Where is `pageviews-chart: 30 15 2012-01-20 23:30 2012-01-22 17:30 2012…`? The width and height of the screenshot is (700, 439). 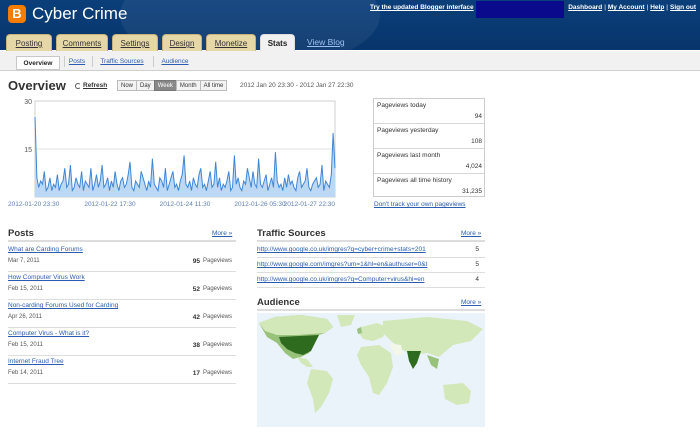 pageviews-chart: 30 15 2012-01-20 23:30 2012-01-22 17:30 2012… is located at coordinates (185, 152).